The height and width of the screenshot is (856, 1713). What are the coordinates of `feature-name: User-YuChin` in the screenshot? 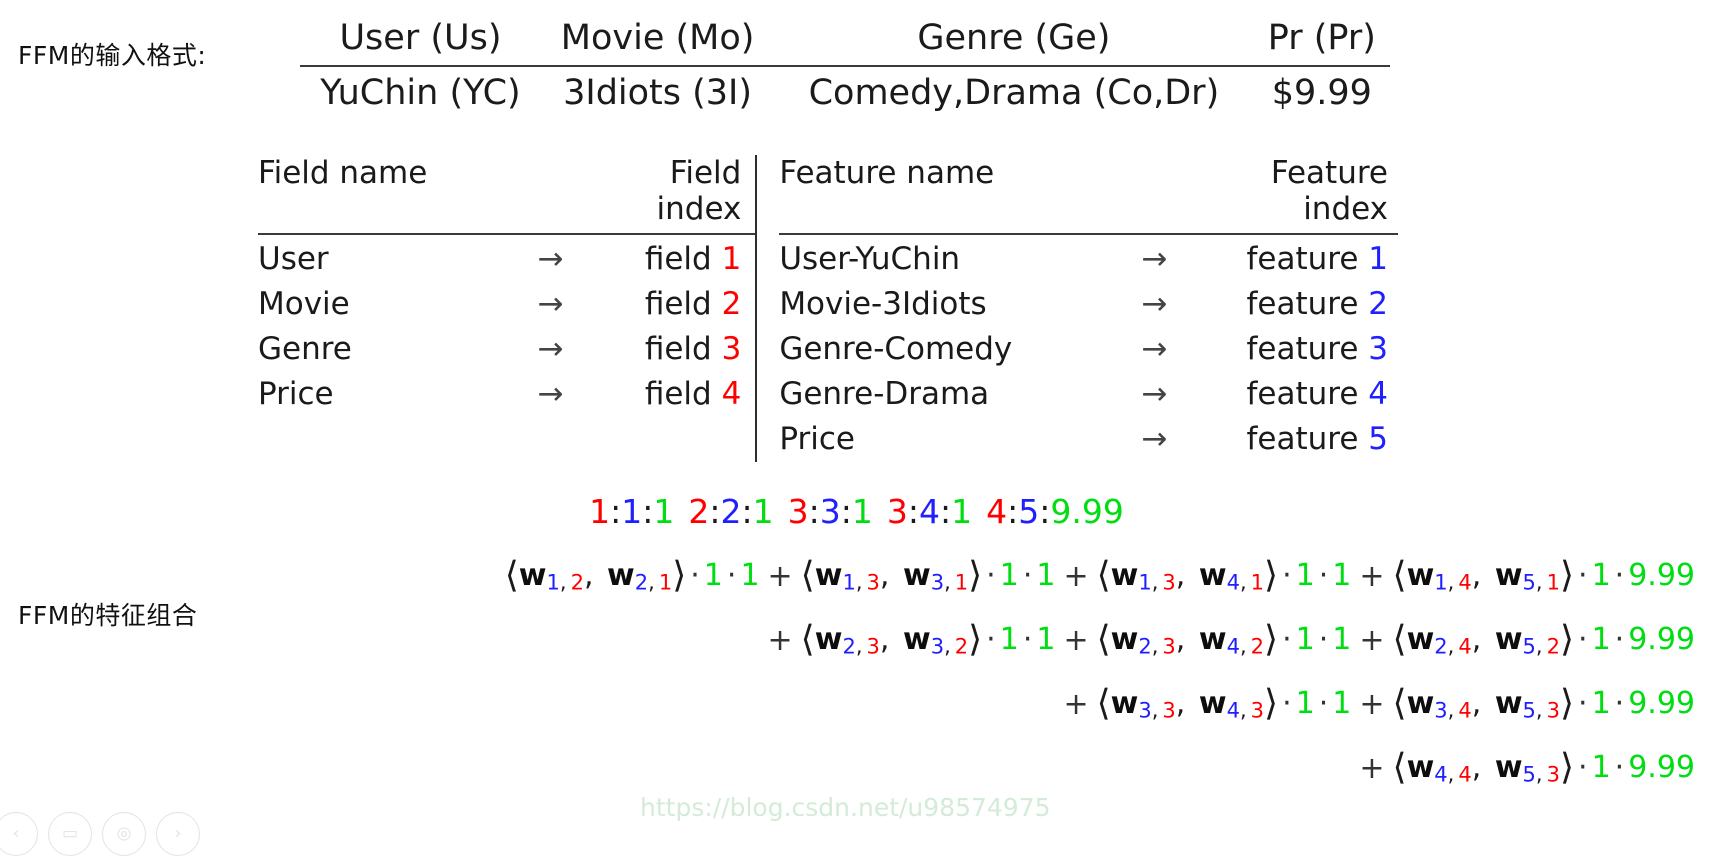 It's located at (870, 259).